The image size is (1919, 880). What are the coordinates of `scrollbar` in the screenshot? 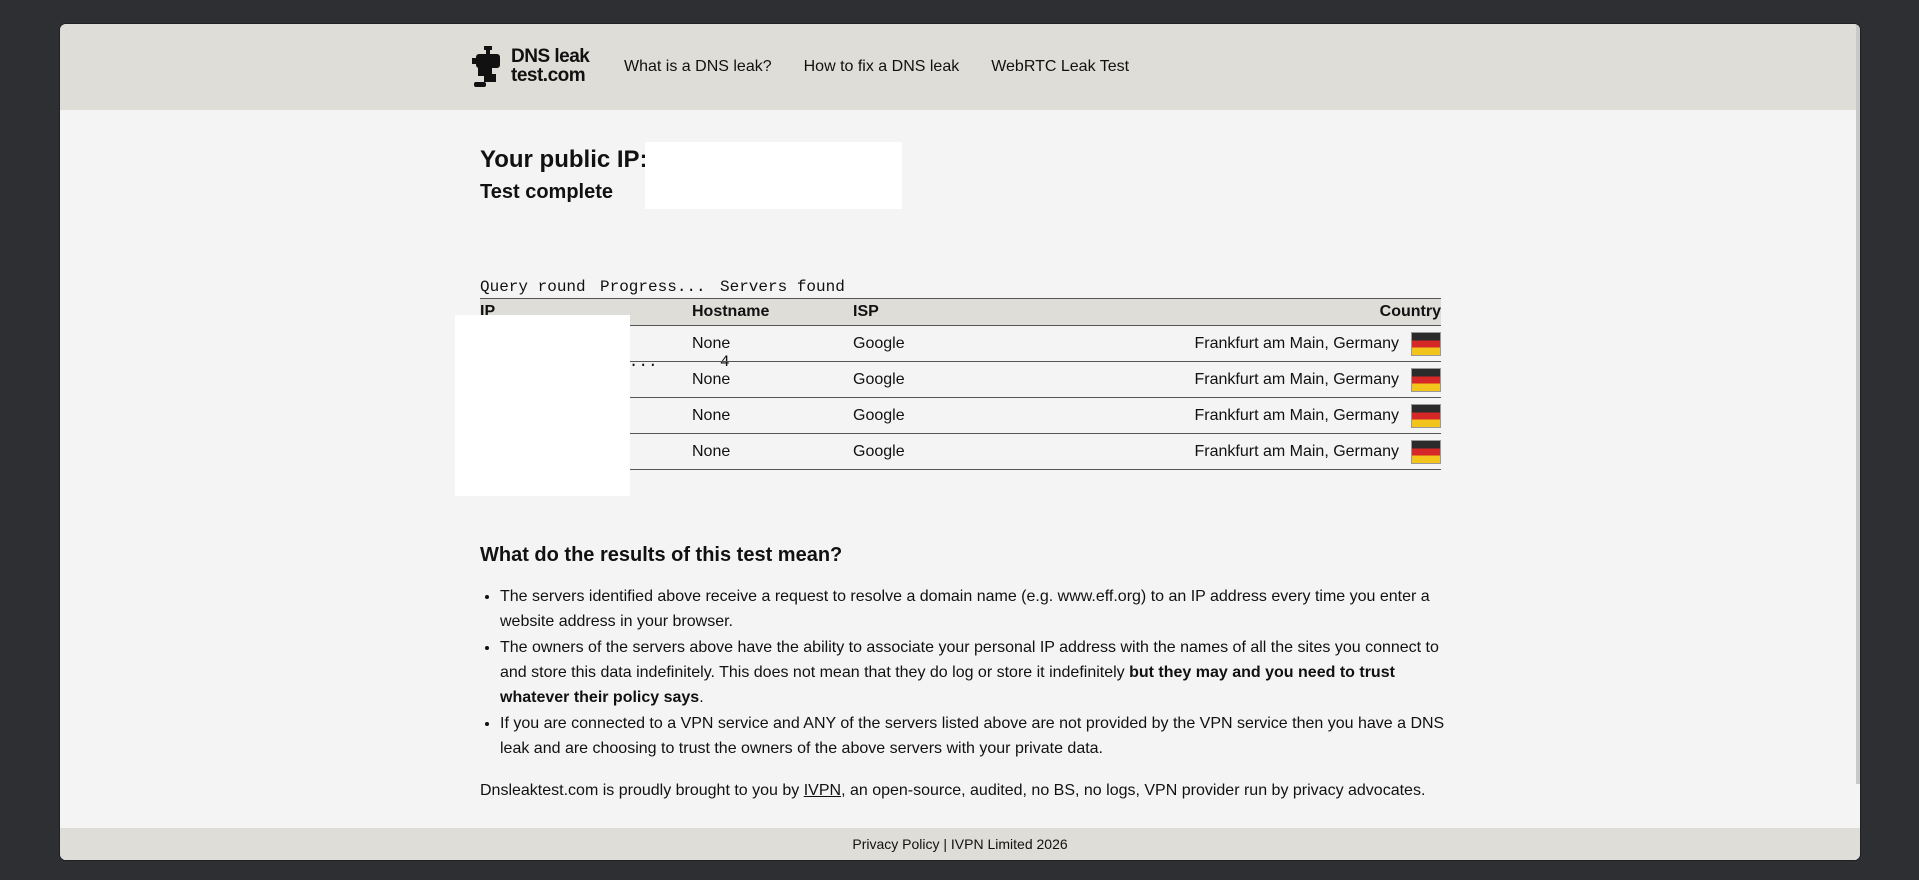 It's located at (1858, 404).